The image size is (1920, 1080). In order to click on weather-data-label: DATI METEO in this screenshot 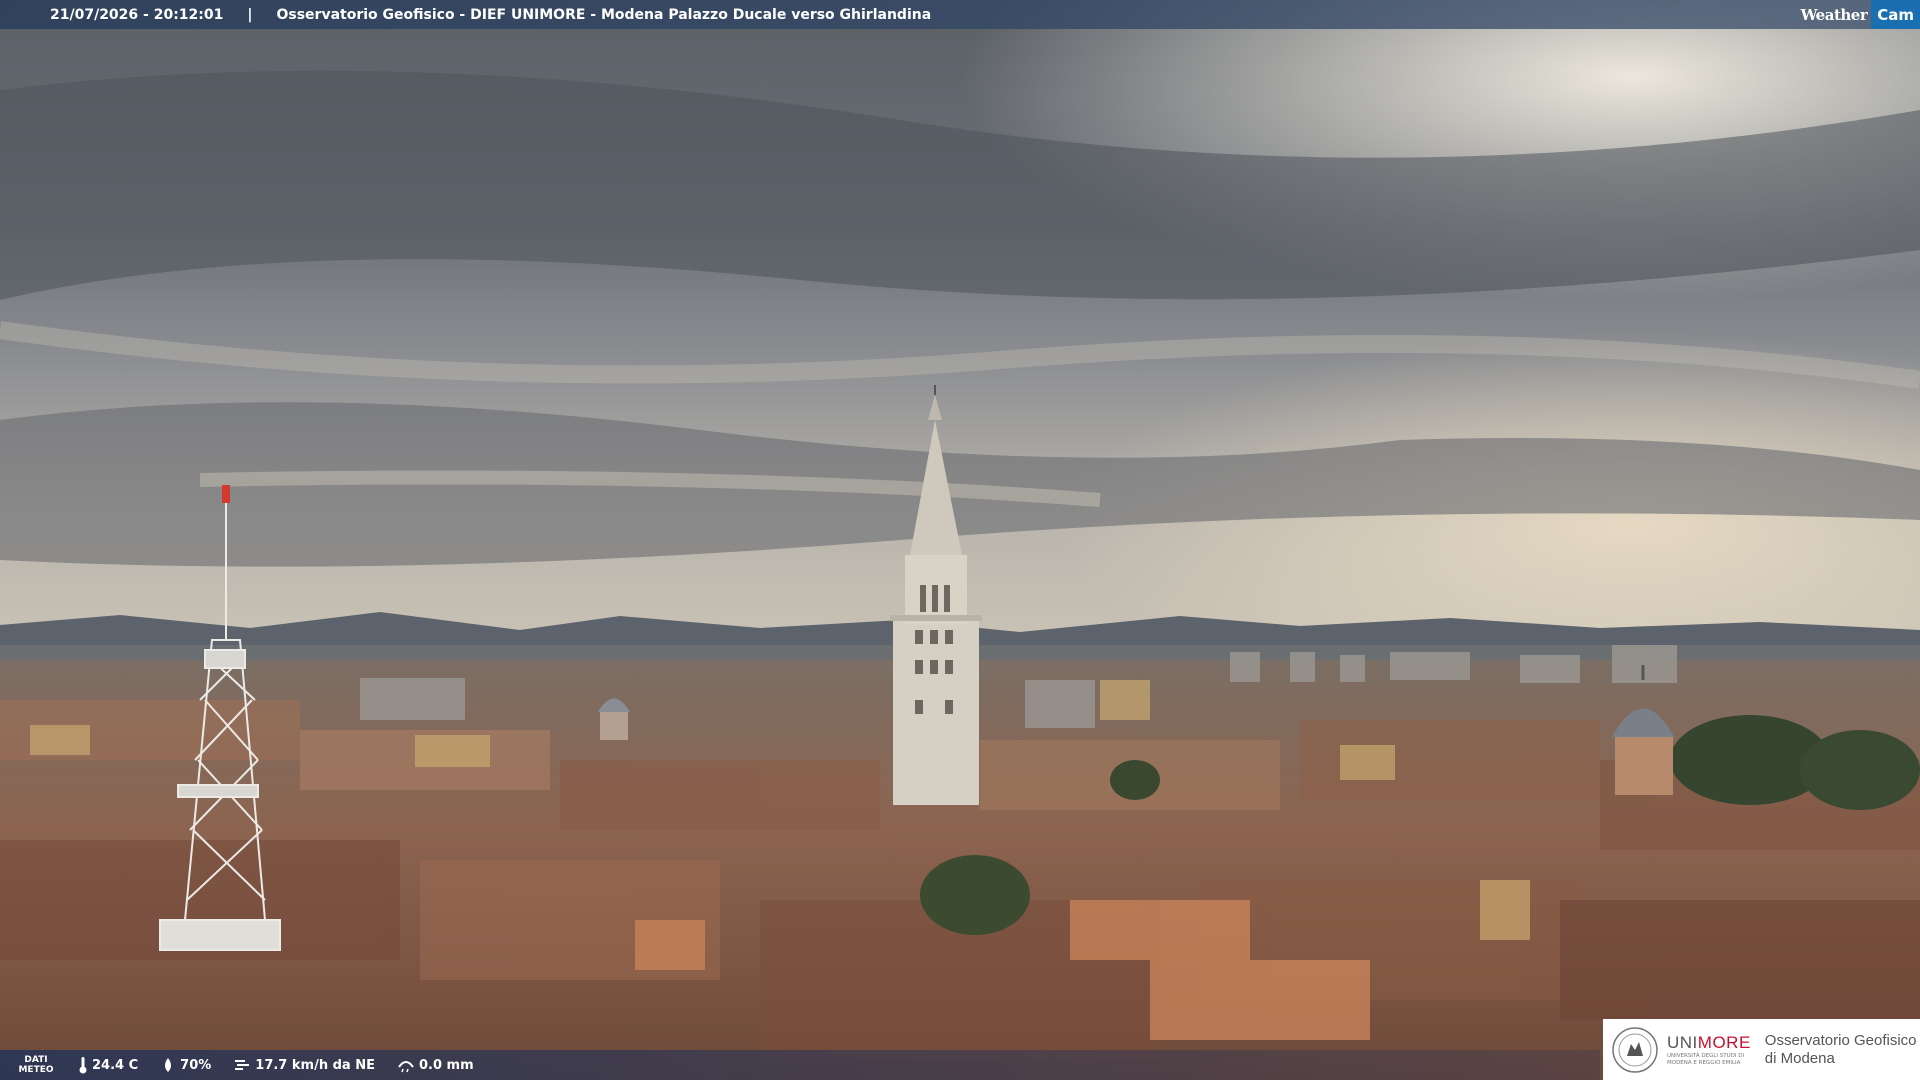, I will do `click(36, 1065)`.